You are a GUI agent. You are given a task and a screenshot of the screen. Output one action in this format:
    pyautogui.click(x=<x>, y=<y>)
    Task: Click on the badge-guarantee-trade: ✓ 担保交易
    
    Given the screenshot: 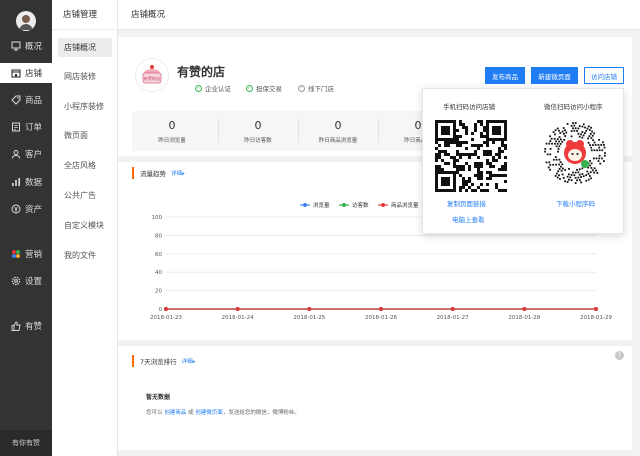 What is the action you would take?
    pyautogui.click(x=264, y=88)
    